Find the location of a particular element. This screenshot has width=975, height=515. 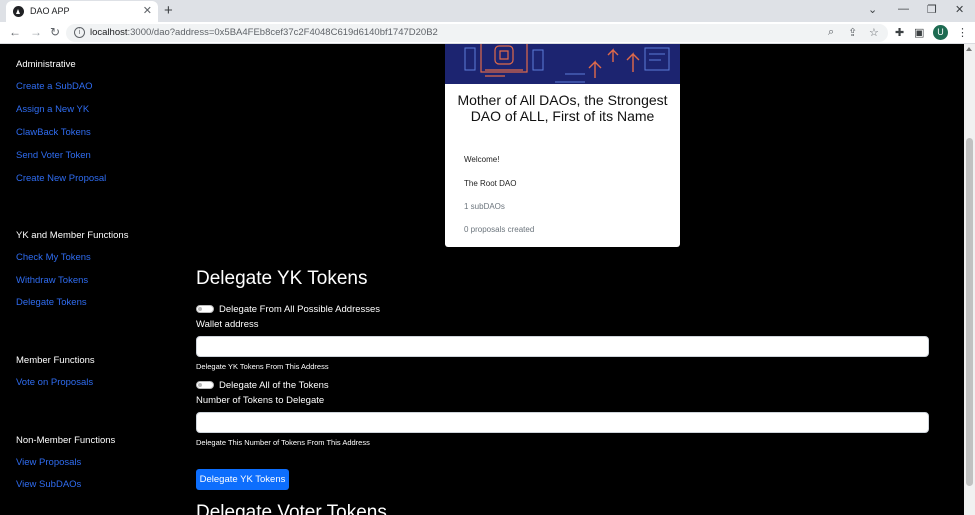

wallet-address-label: Wallet address is located at coordinates (227, 324).